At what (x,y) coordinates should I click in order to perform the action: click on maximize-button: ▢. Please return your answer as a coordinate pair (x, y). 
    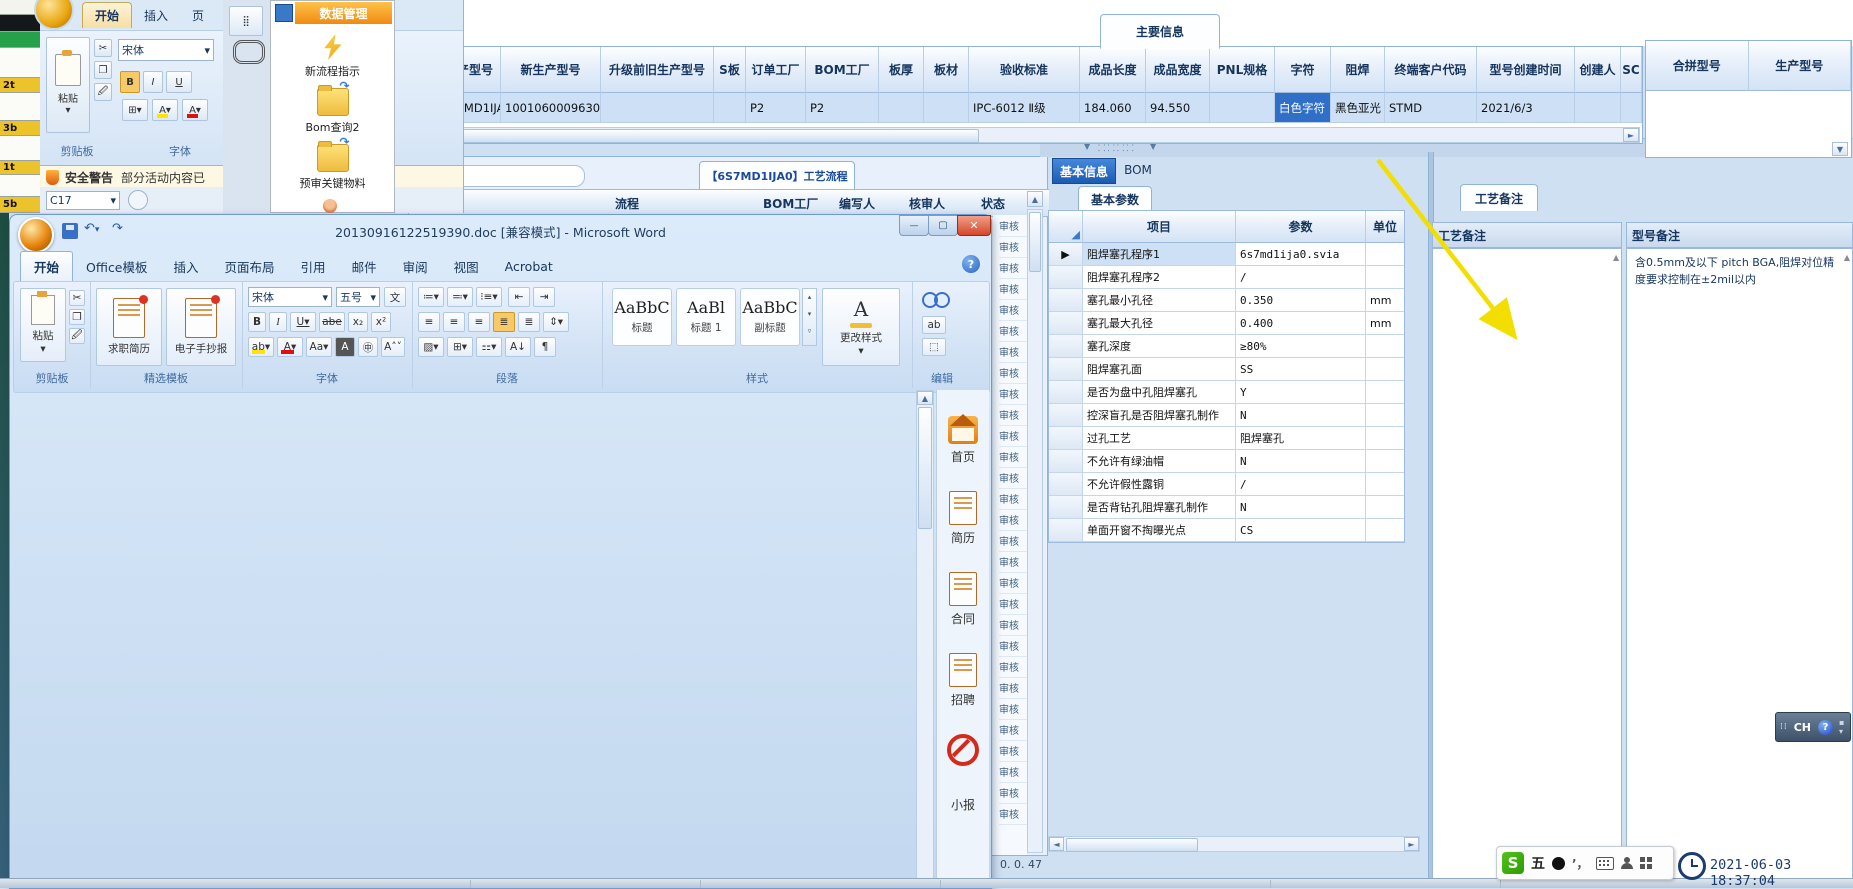
    Looking at the image, I should click on (943, 225).